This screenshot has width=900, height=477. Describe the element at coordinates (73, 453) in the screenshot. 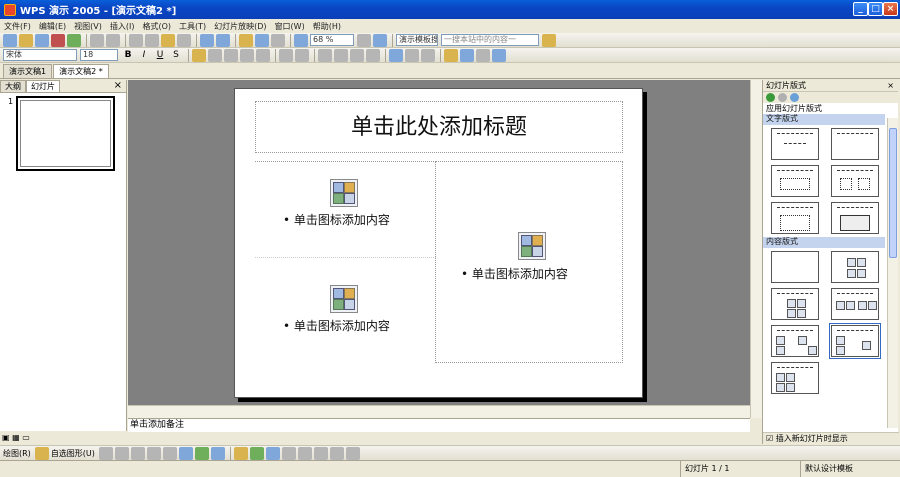

I see `autoshapes-menu: 自选图形(U)` at that location.